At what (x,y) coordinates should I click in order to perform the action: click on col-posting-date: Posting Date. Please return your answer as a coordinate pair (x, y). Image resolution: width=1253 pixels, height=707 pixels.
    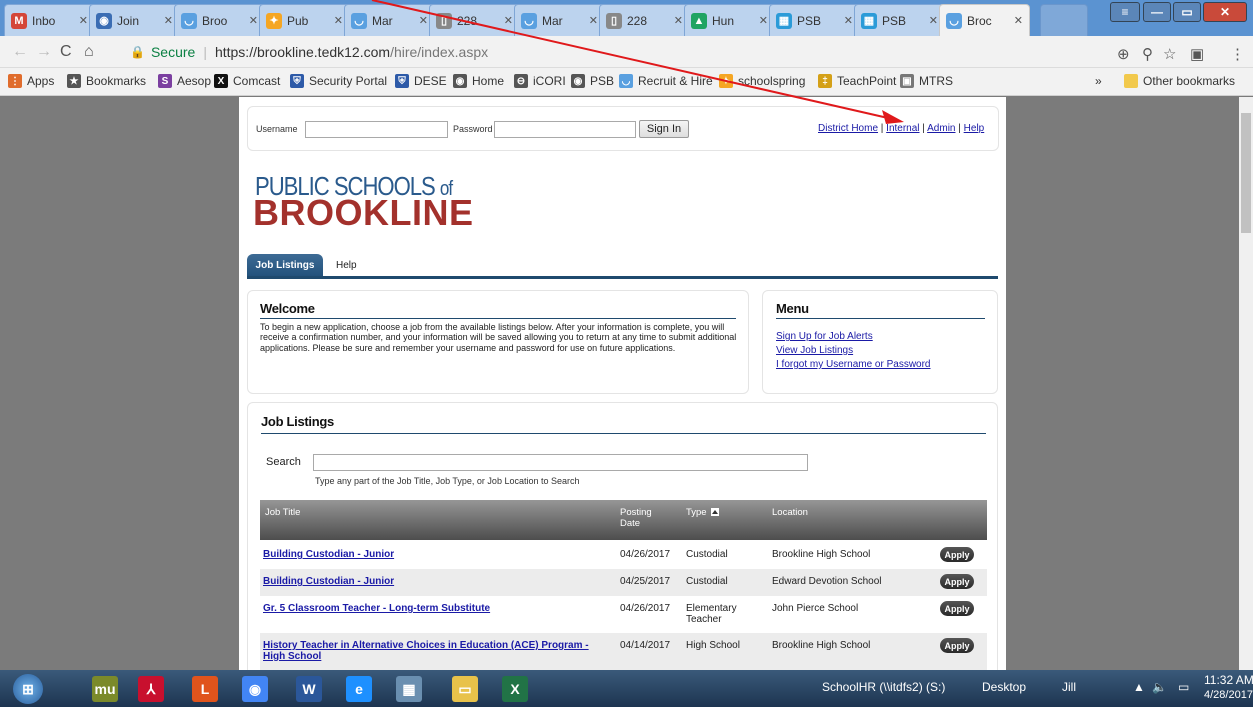
    Looking at the image, I should click on (640, 518).